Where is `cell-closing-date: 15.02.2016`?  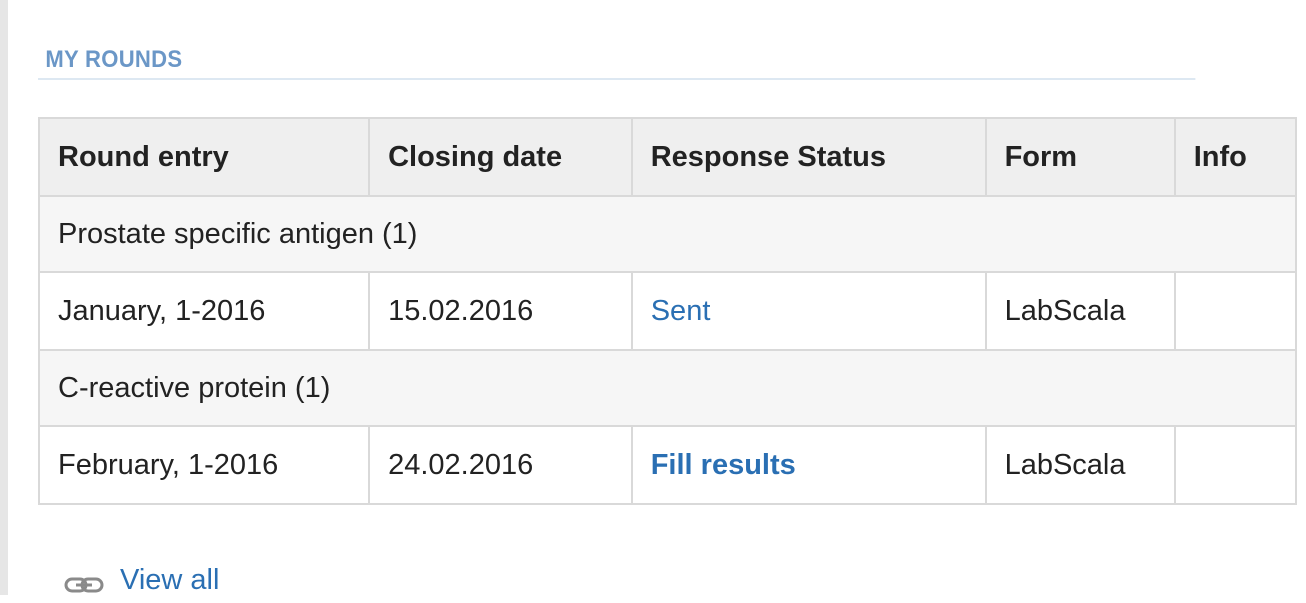
cell-closing-date: 15.02.2016 is located at coordinates (500, 311).